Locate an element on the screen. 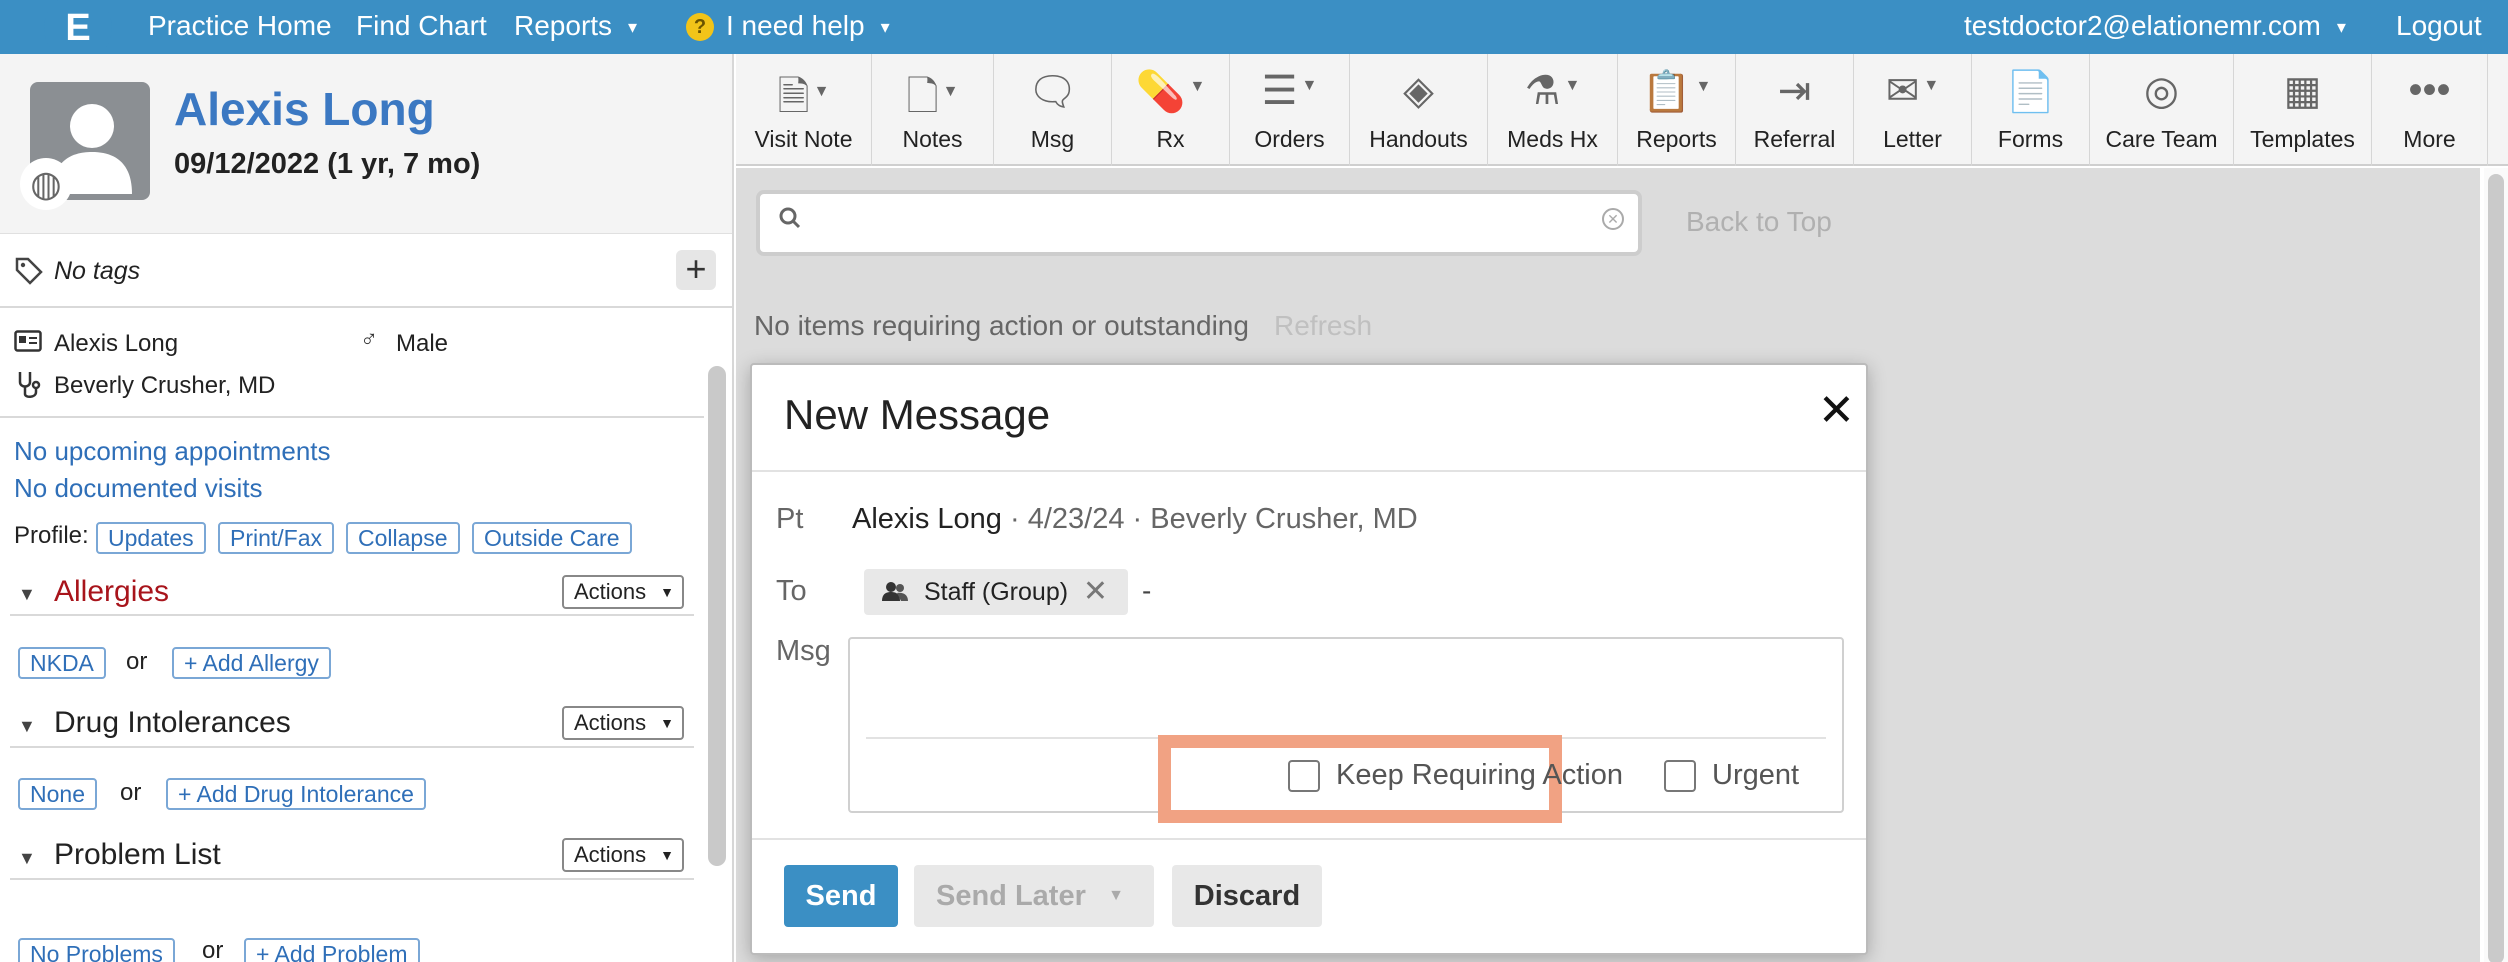 The image size is (2508, 962). profile-outside-care-button: Outside Care is located at coordinates (552, 538).